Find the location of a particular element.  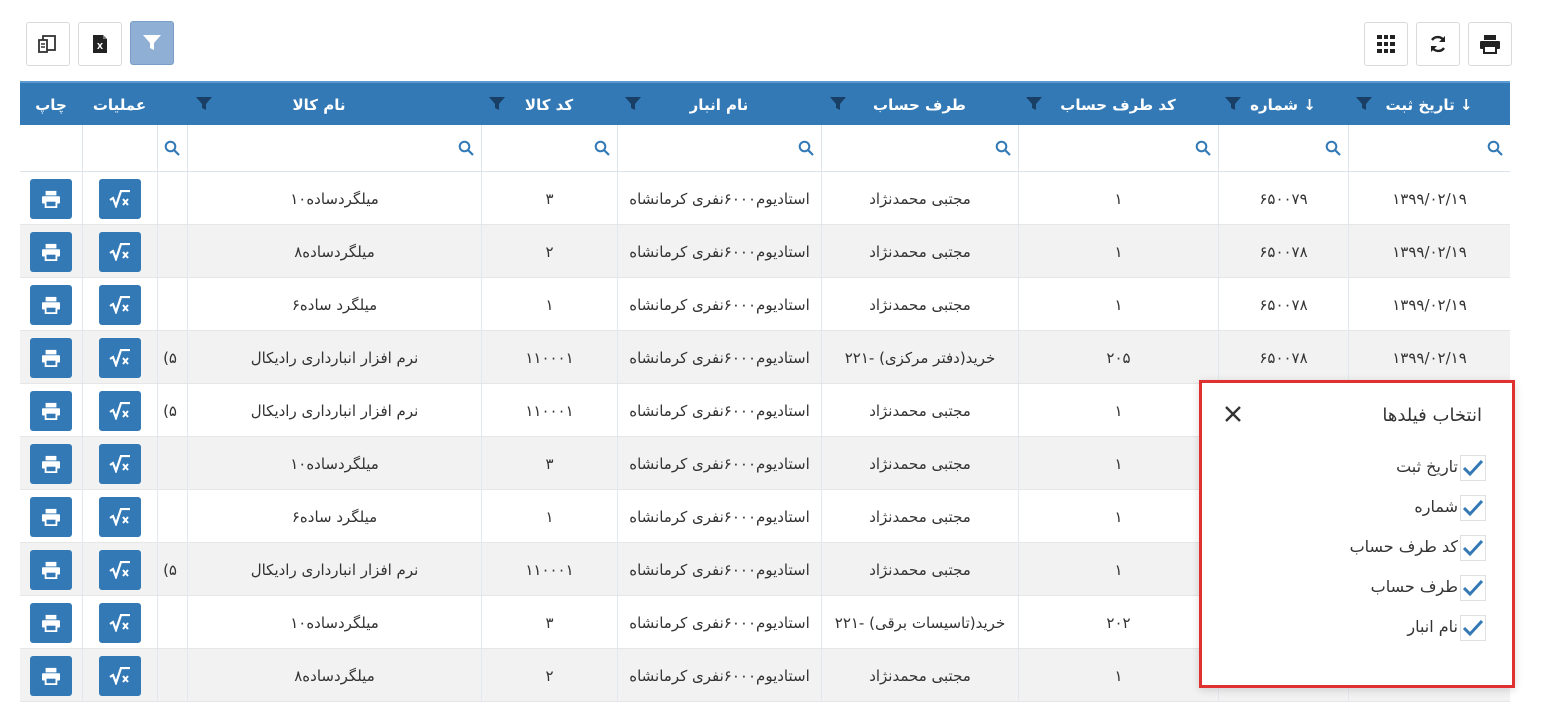

filter-toggle-button is located at coordinates (152, 43).